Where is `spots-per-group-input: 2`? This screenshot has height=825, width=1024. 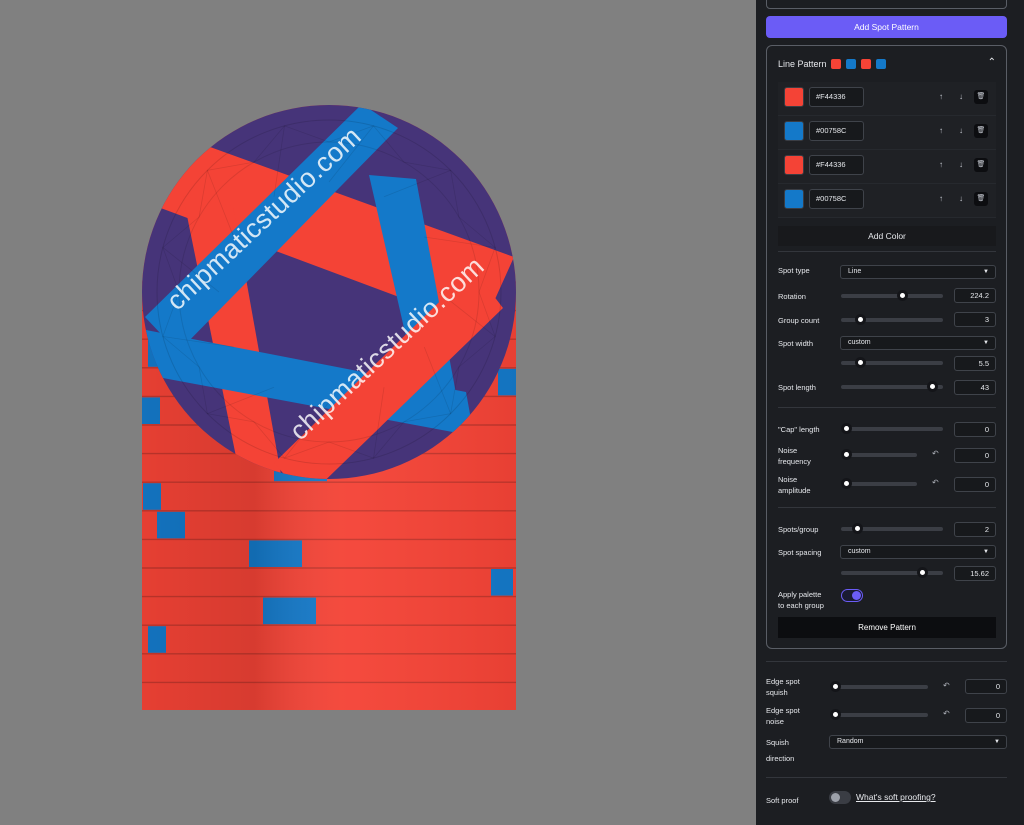 spots-per-group-input: 2 is located at coordinates (975, 529).